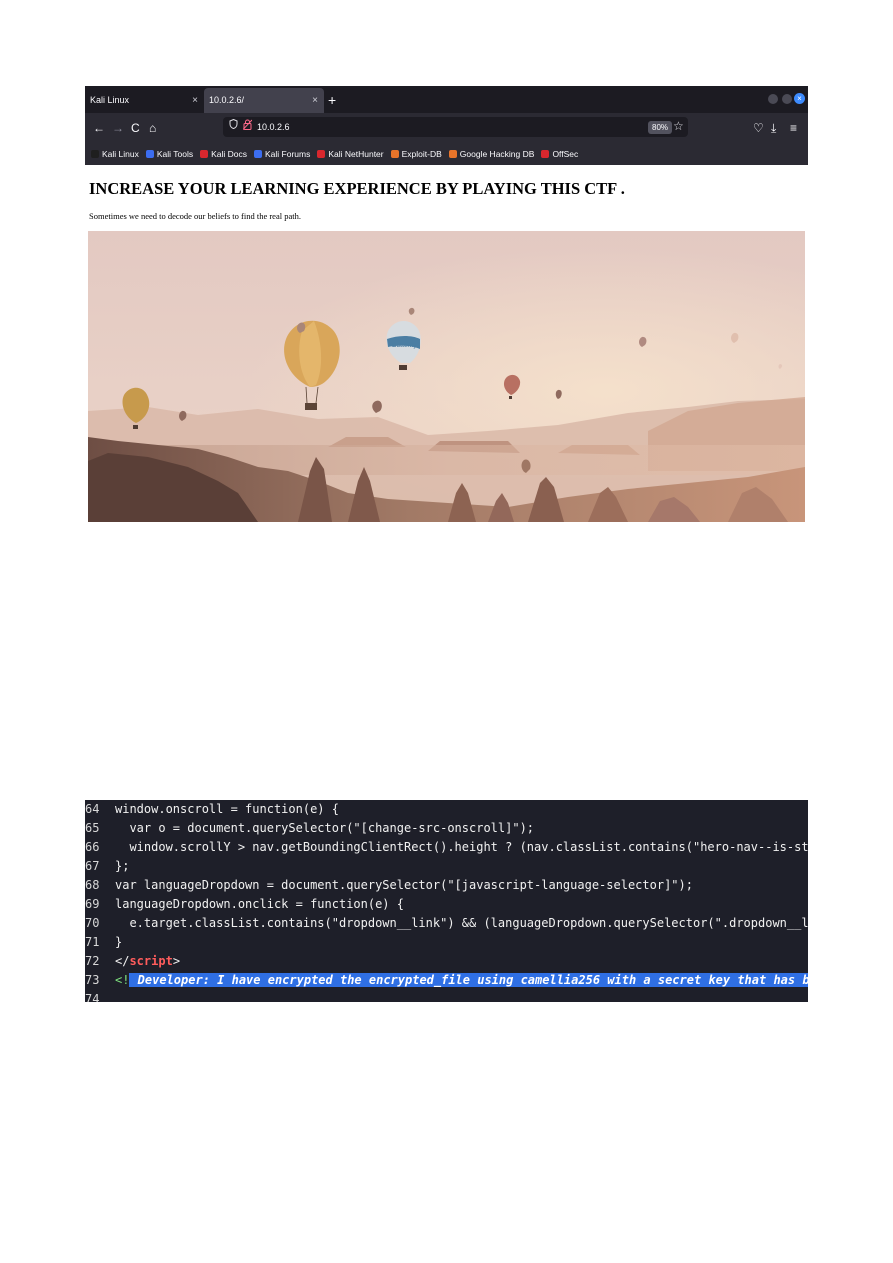 Image resolution: width=893 pixels, height=1263 pixels. Describe the element at coordinates (288, 154) in the screenshot. I see `bookmark-label: Kali Forums` at that location.